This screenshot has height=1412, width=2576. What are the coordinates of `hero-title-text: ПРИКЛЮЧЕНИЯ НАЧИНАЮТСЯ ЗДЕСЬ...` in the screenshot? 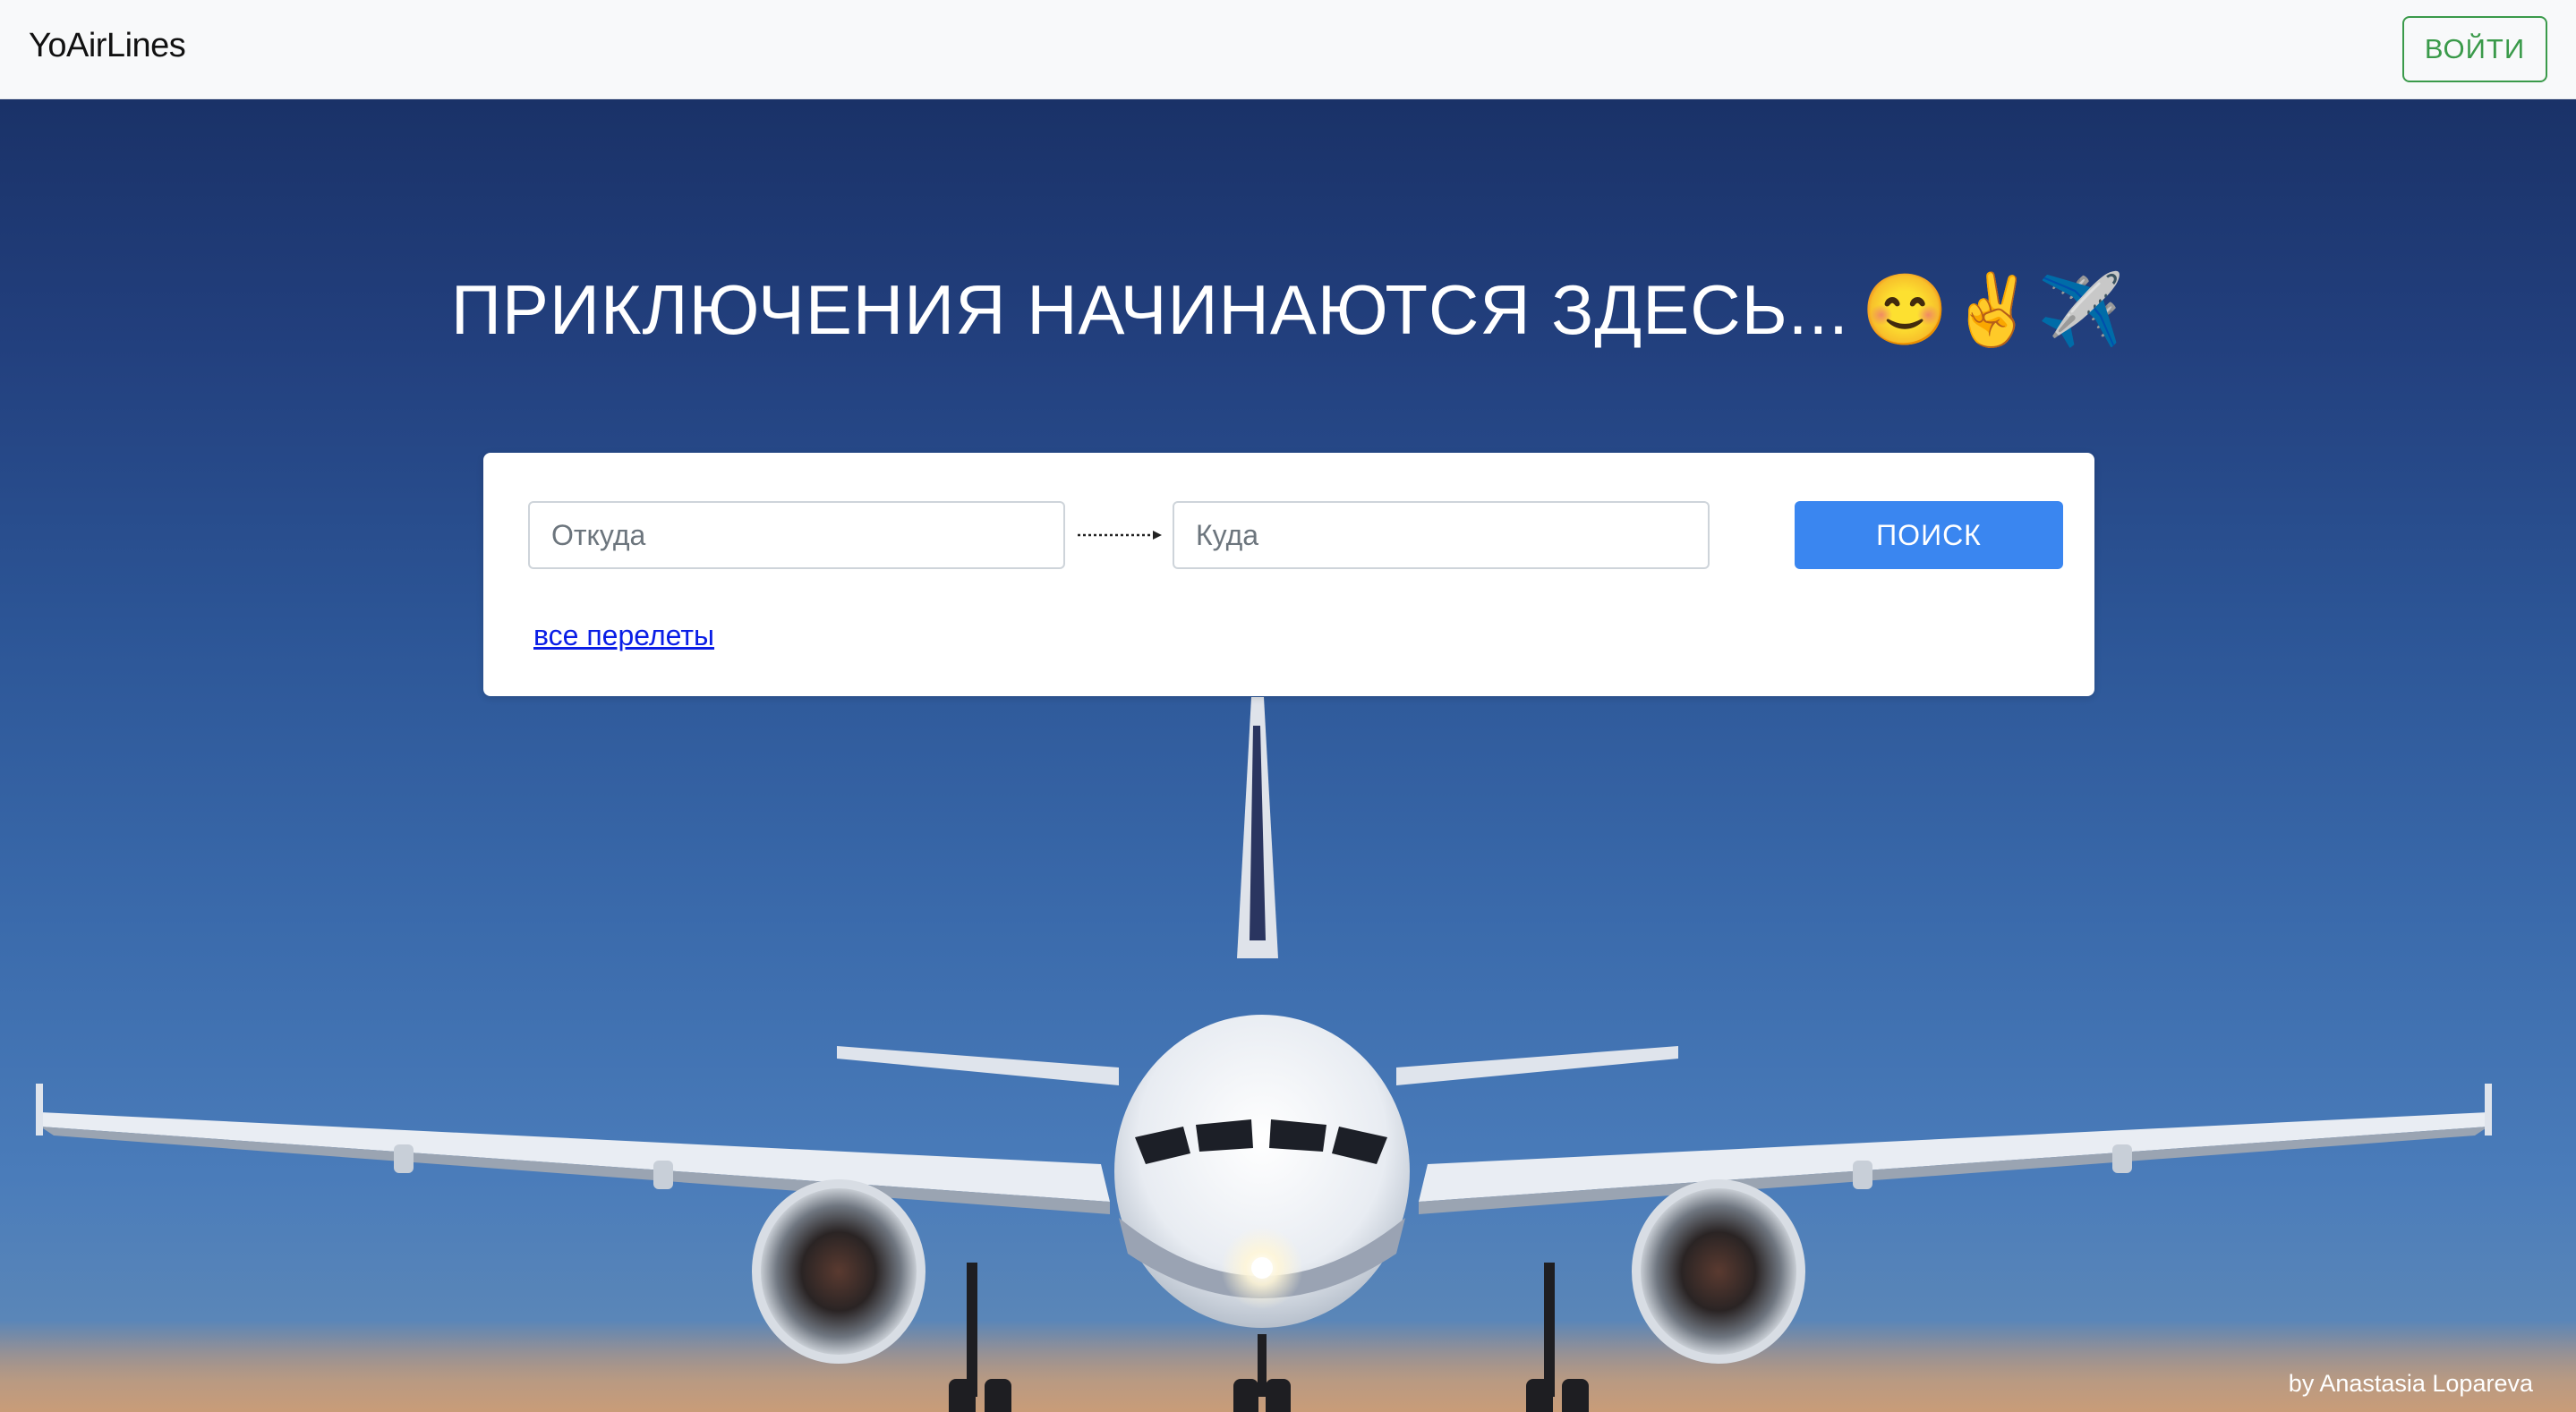 It's located at (1149, 309).